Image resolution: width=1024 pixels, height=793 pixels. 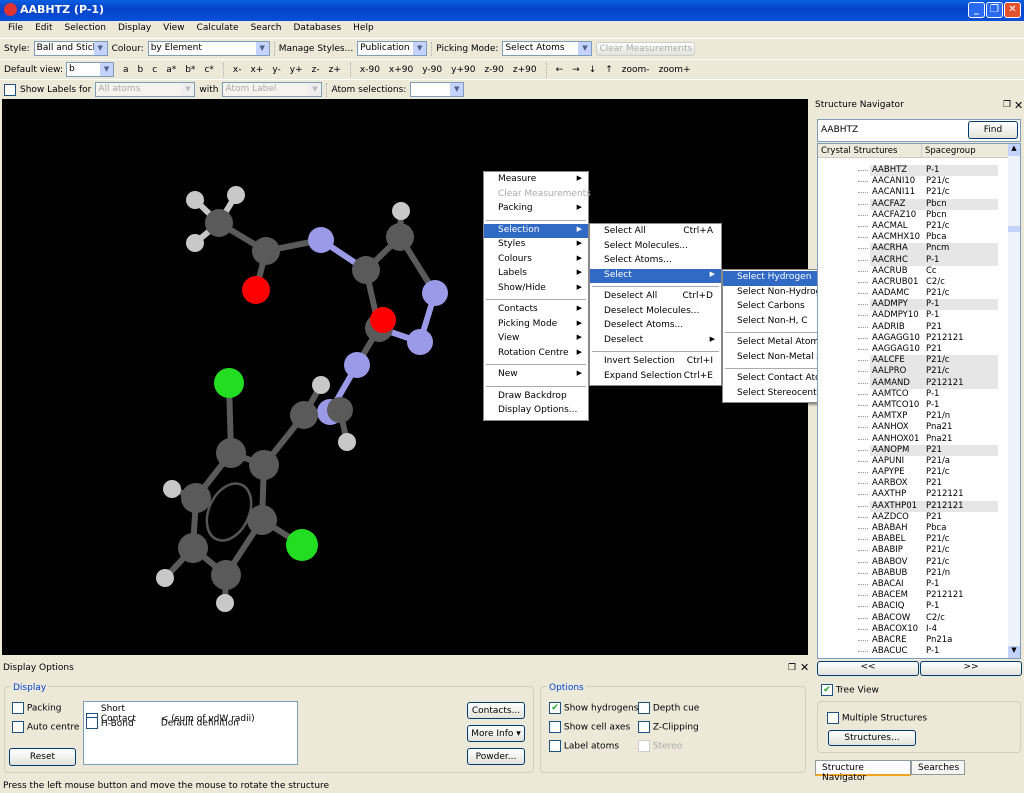 What do you see at coordinates (919, 450) in the screenshot?
I see `list-item: AANOPM P21` at bounding box center [919, 450].